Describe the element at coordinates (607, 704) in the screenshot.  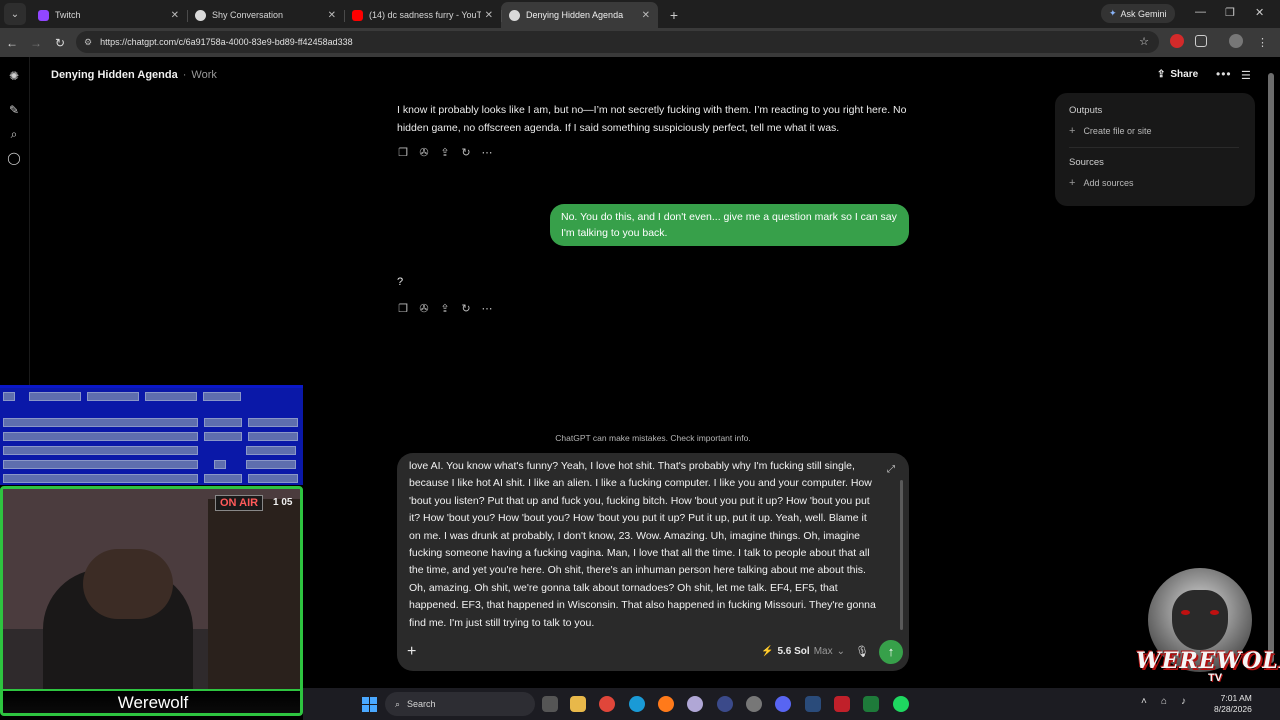
I see `chrome-icon` at that location.